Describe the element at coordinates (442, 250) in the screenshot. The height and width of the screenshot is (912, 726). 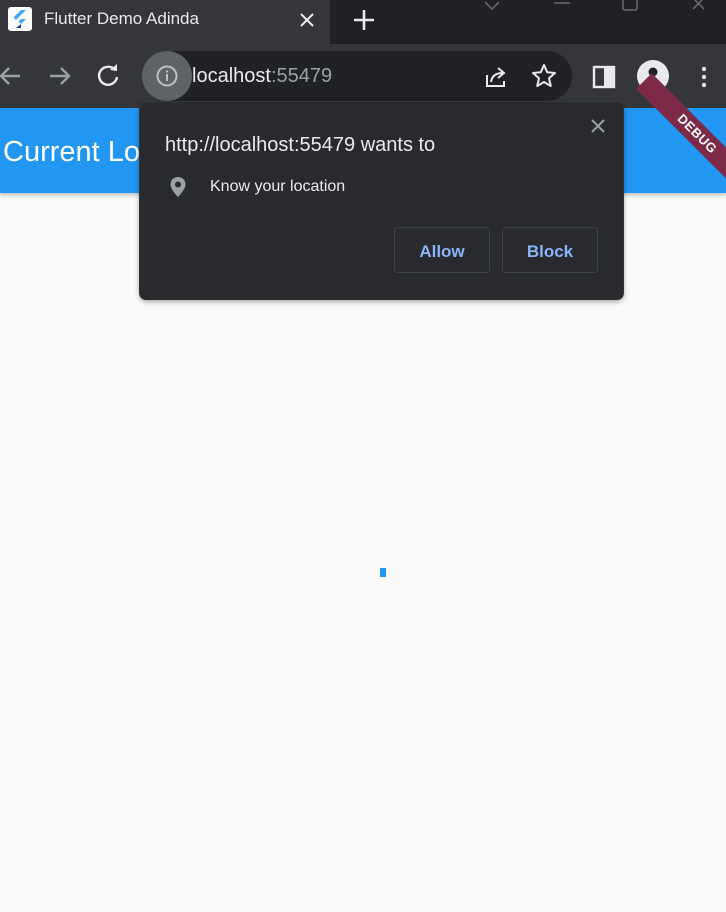
I see `allow-button: Allow` at that location.